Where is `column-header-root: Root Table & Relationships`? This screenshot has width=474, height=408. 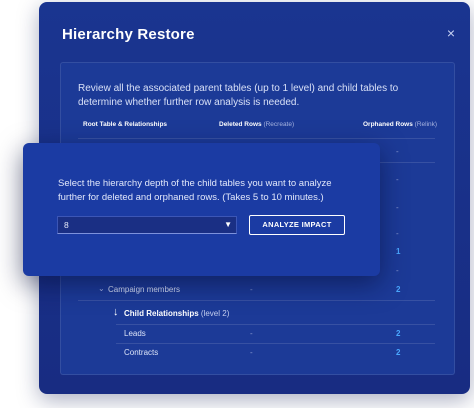
column-header-root: Root Table & Relationships is located at coordinates (125, 124).